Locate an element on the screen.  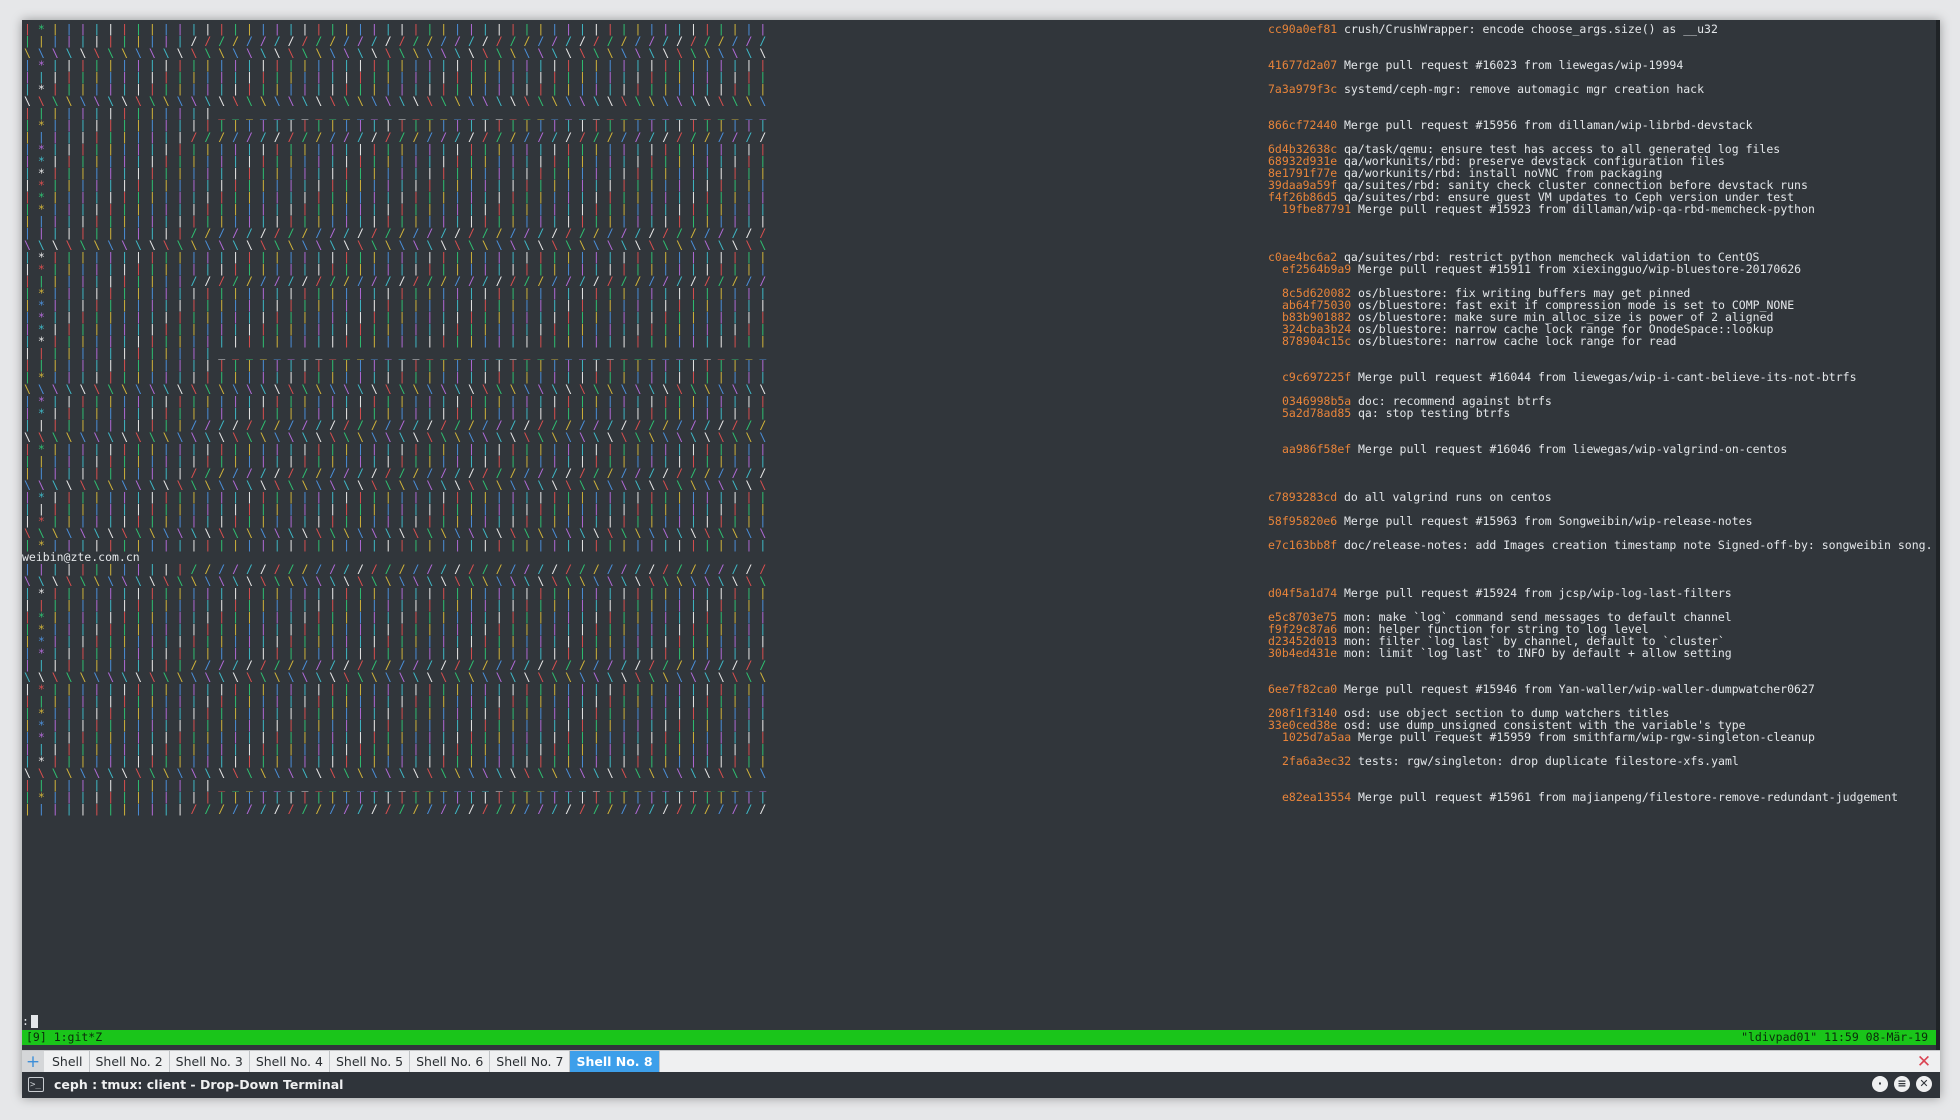
close-window-button: ✕ is located at coordinates (1924, 1084).